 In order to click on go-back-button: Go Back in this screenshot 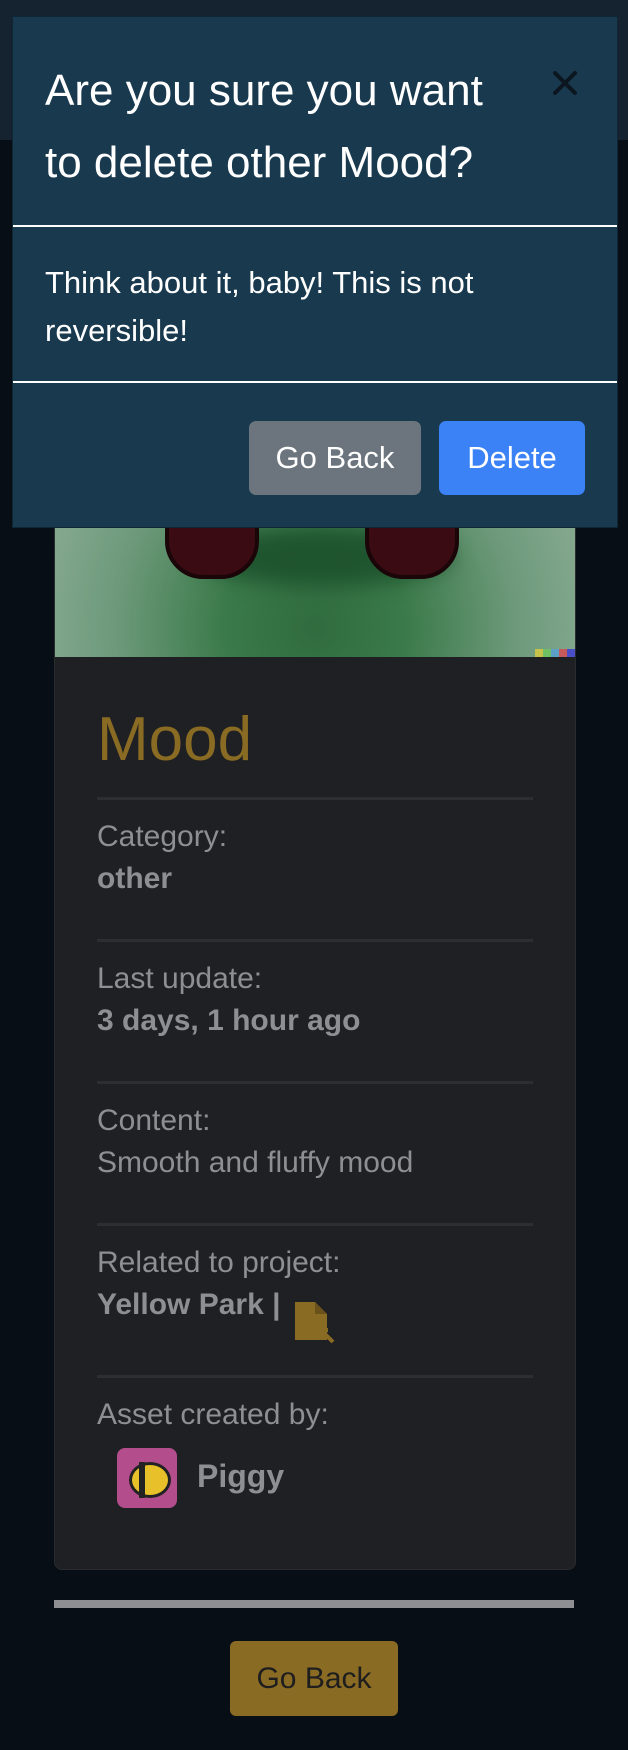, I will do `click(314, 1678)`.